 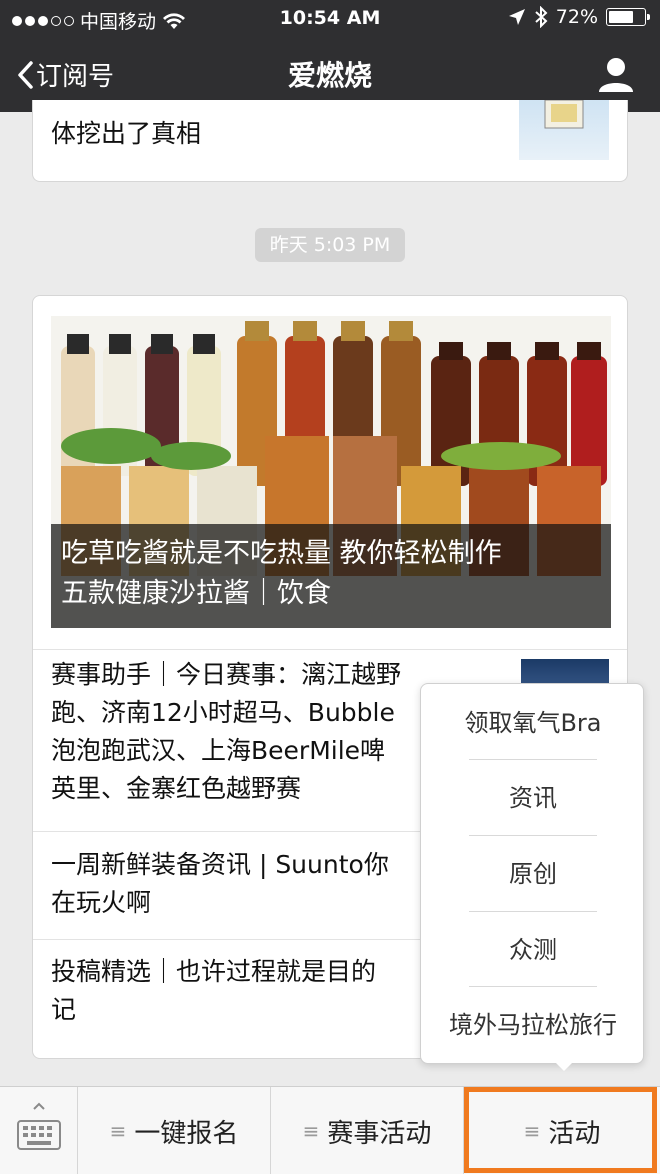 What do you see at coordinates (616, 74) in the screenshot?
I see `profile-icon` at bounding box center [616, 74].